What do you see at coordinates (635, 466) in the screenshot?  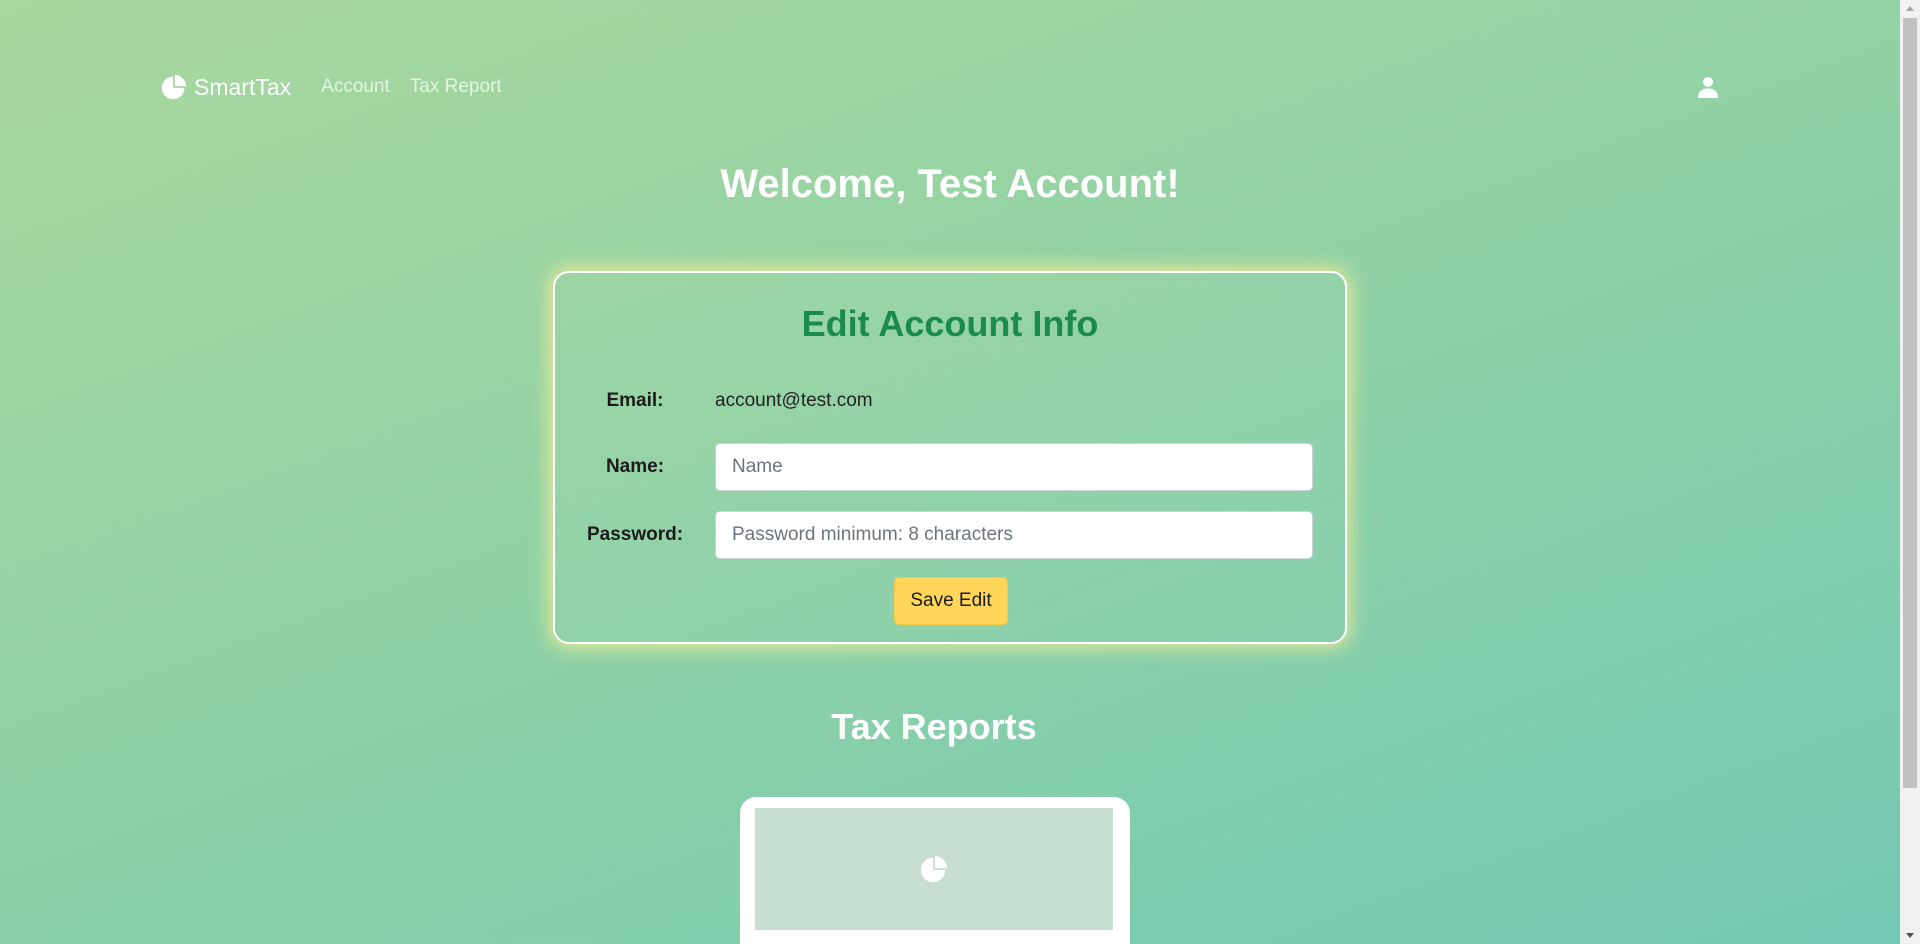 I see `name-label: Name:` at bounding box center [635, 466].